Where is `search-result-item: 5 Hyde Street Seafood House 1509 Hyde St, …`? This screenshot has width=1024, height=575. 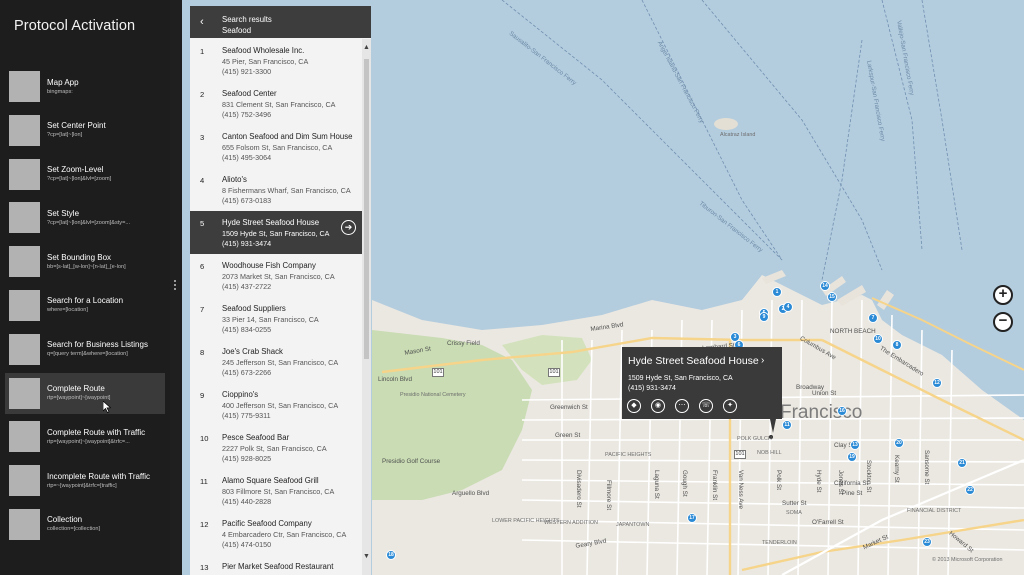
search-result-item: 5 Hyde Street Seafood House 1509 Hyde St, … is located at coordinates (276, 232).